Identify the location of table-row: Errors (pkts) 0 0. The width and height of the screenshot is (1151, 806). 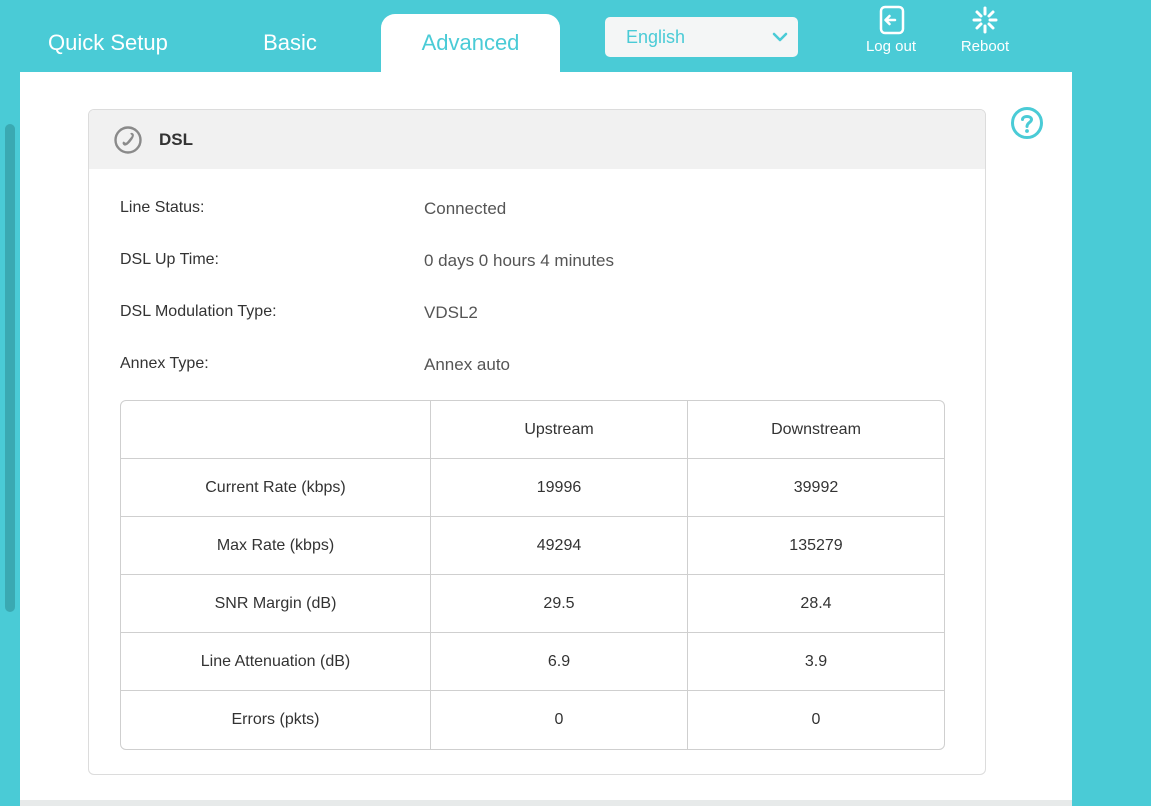
(532, 720).